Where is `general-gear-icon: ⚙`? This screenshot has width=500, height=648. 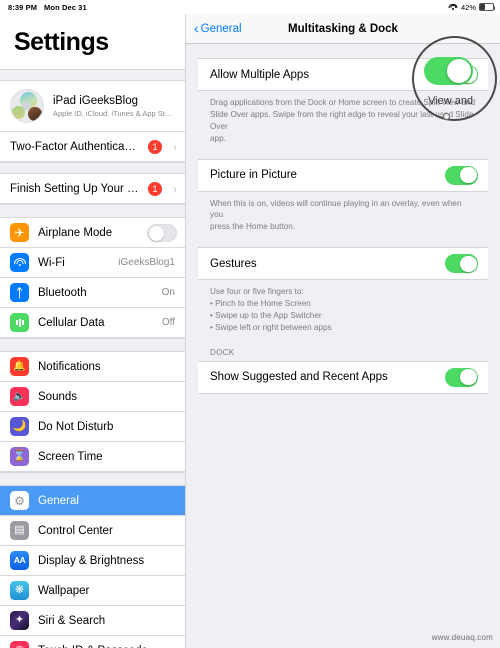
general-gear-icon: ⚙ is located at coordinates (19, 500).